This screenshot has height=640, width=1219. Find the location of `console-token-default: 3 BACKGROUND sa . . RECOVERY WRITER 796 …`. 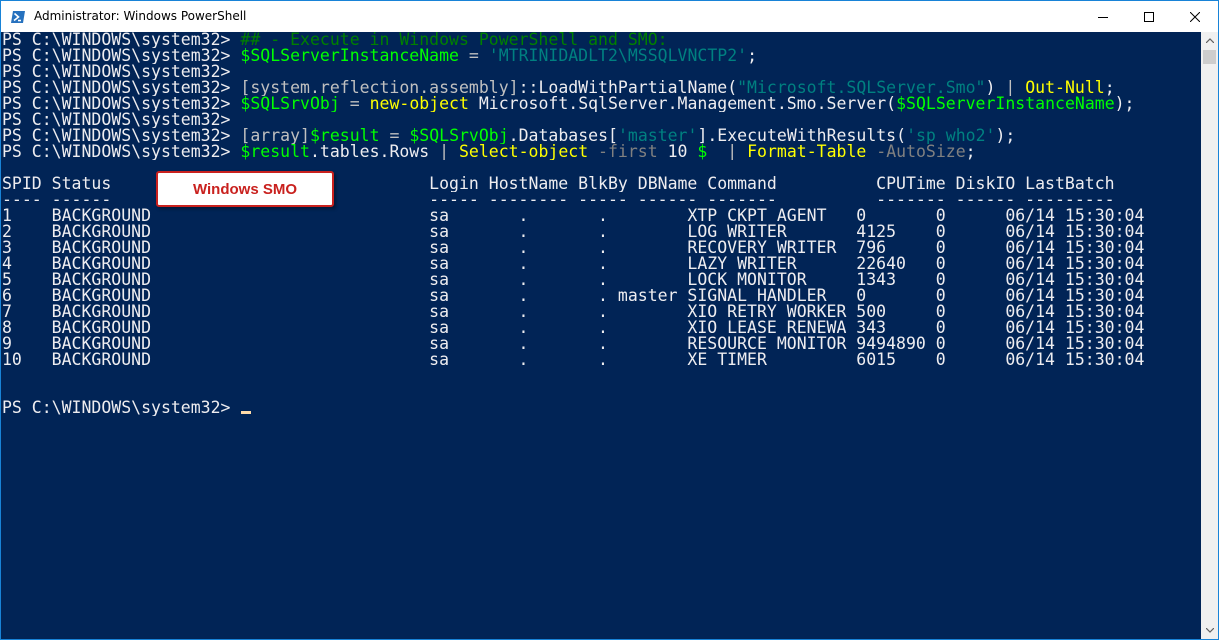

console-token-default: 3 BACKGROUND sa . . RECOVERY WRITER 796 … is located at coordinates (573, 248).